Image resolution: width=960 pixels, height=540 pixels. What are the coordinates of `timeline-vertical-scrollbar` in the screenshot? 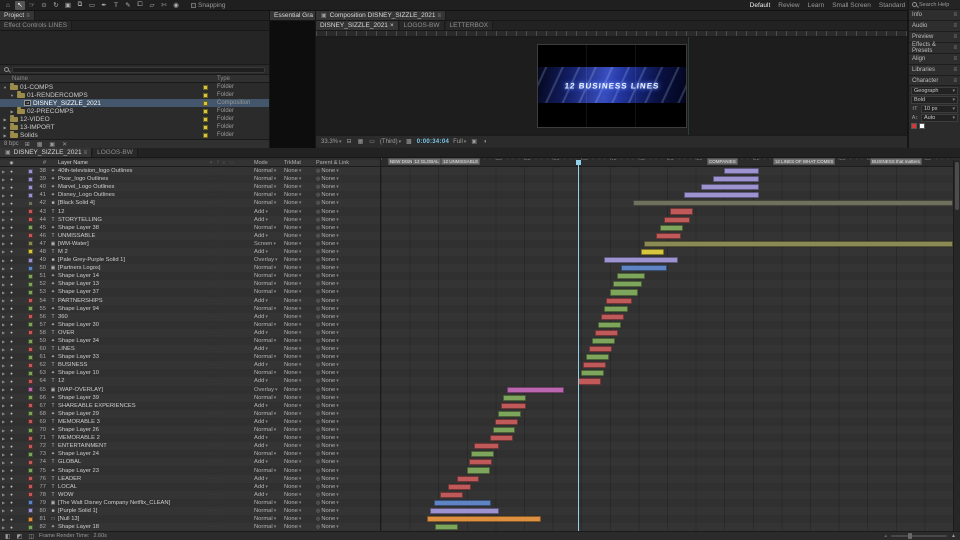 It's located at (956, 345).